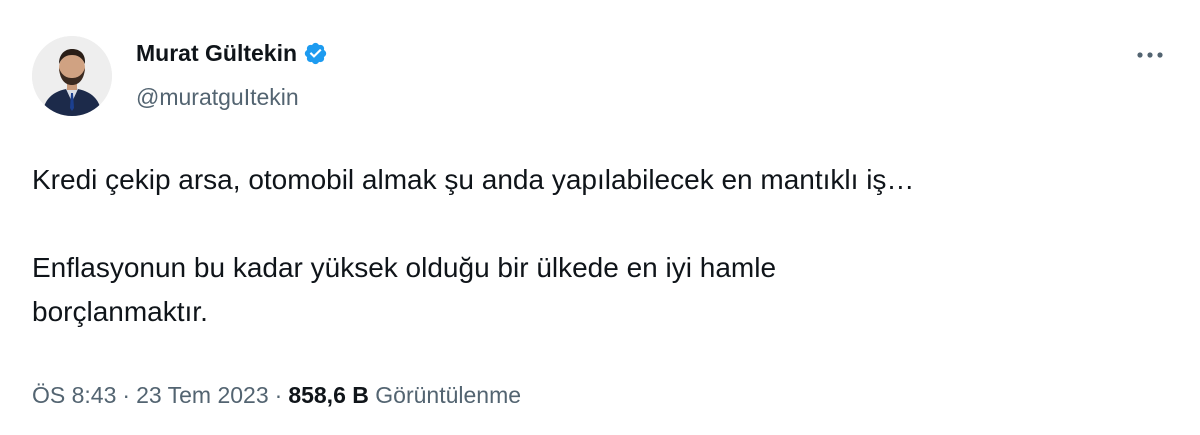  I want to click on avatar-image, so click(72, 76).